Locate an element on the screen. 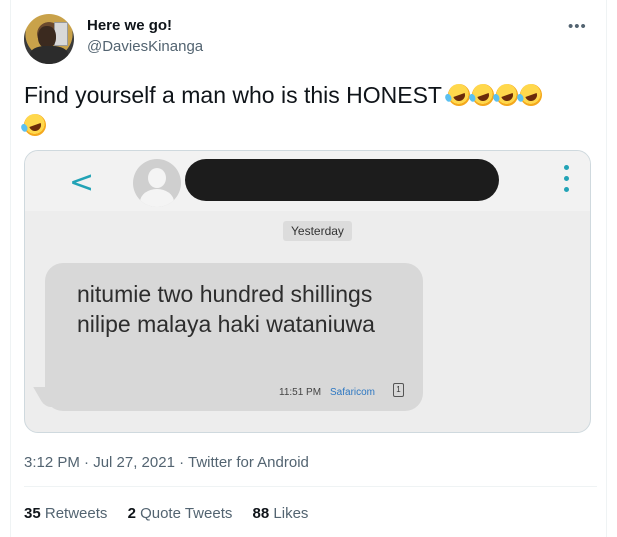 This screenshot has height=537, width=617. message-time: 11:51 PM is located at coordinates (300, 392).